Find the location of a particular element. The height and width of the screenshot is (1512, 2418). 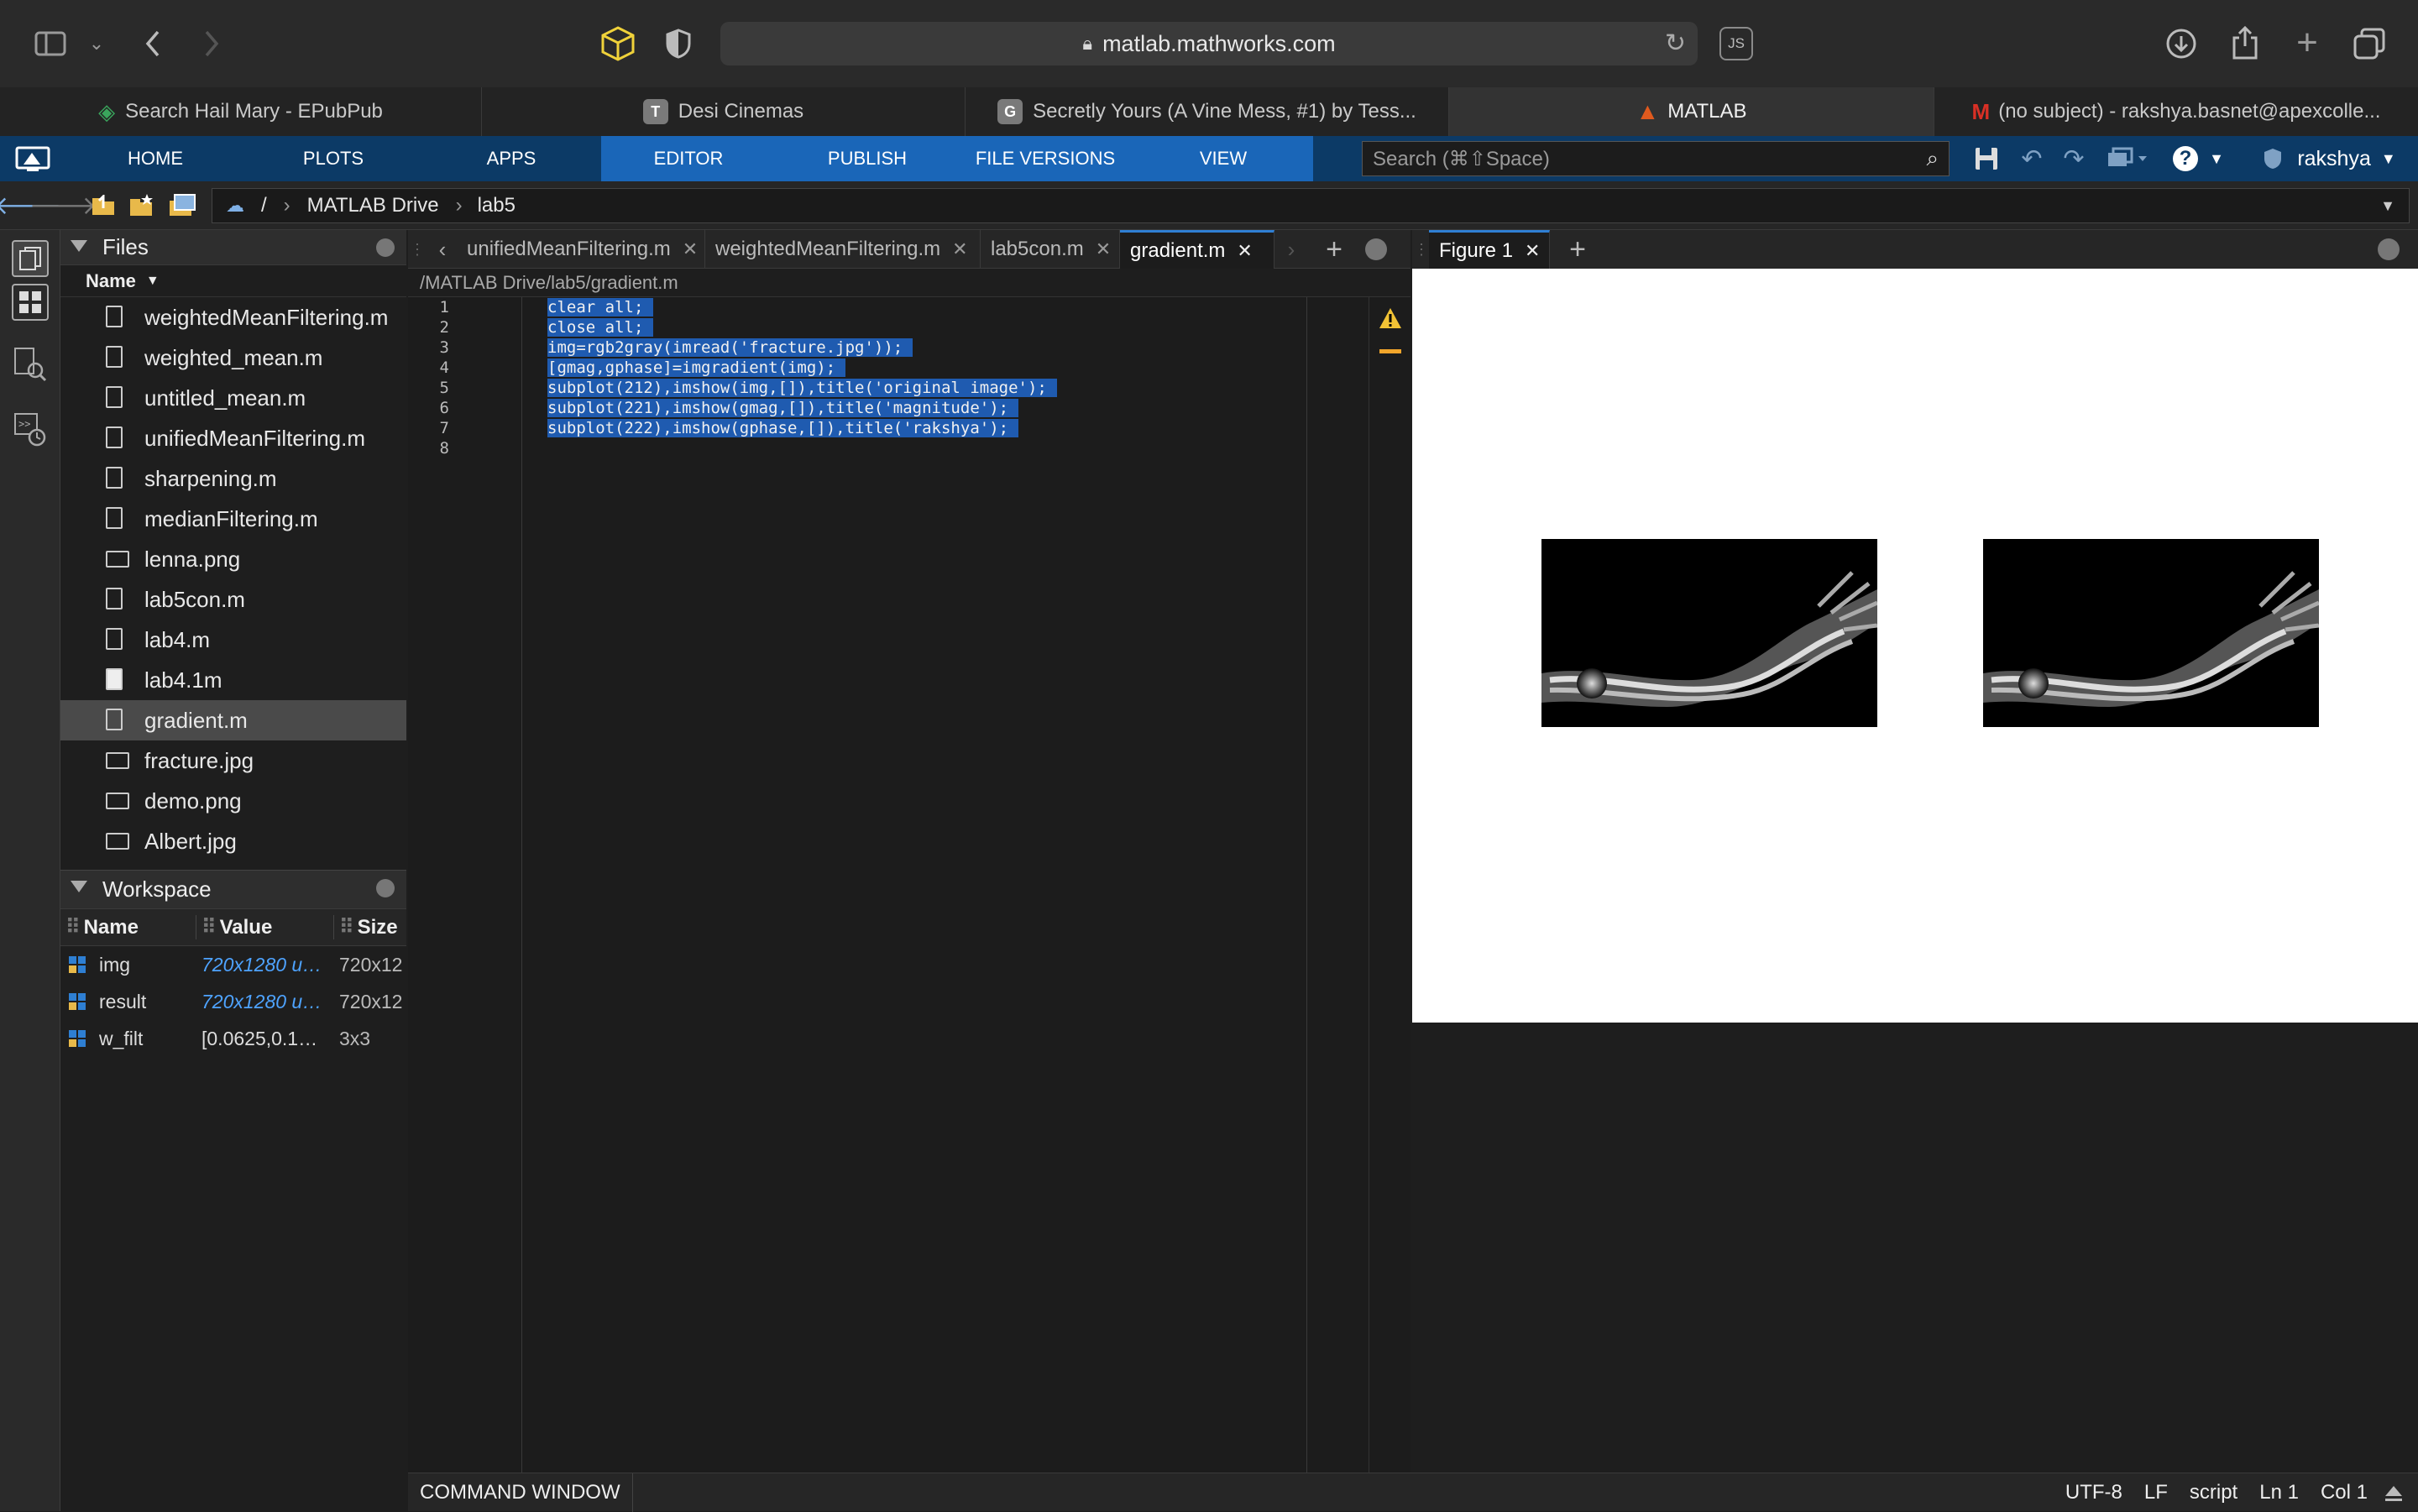

ws-col-value: ⠿ Value is located at coordinates (265, 927).